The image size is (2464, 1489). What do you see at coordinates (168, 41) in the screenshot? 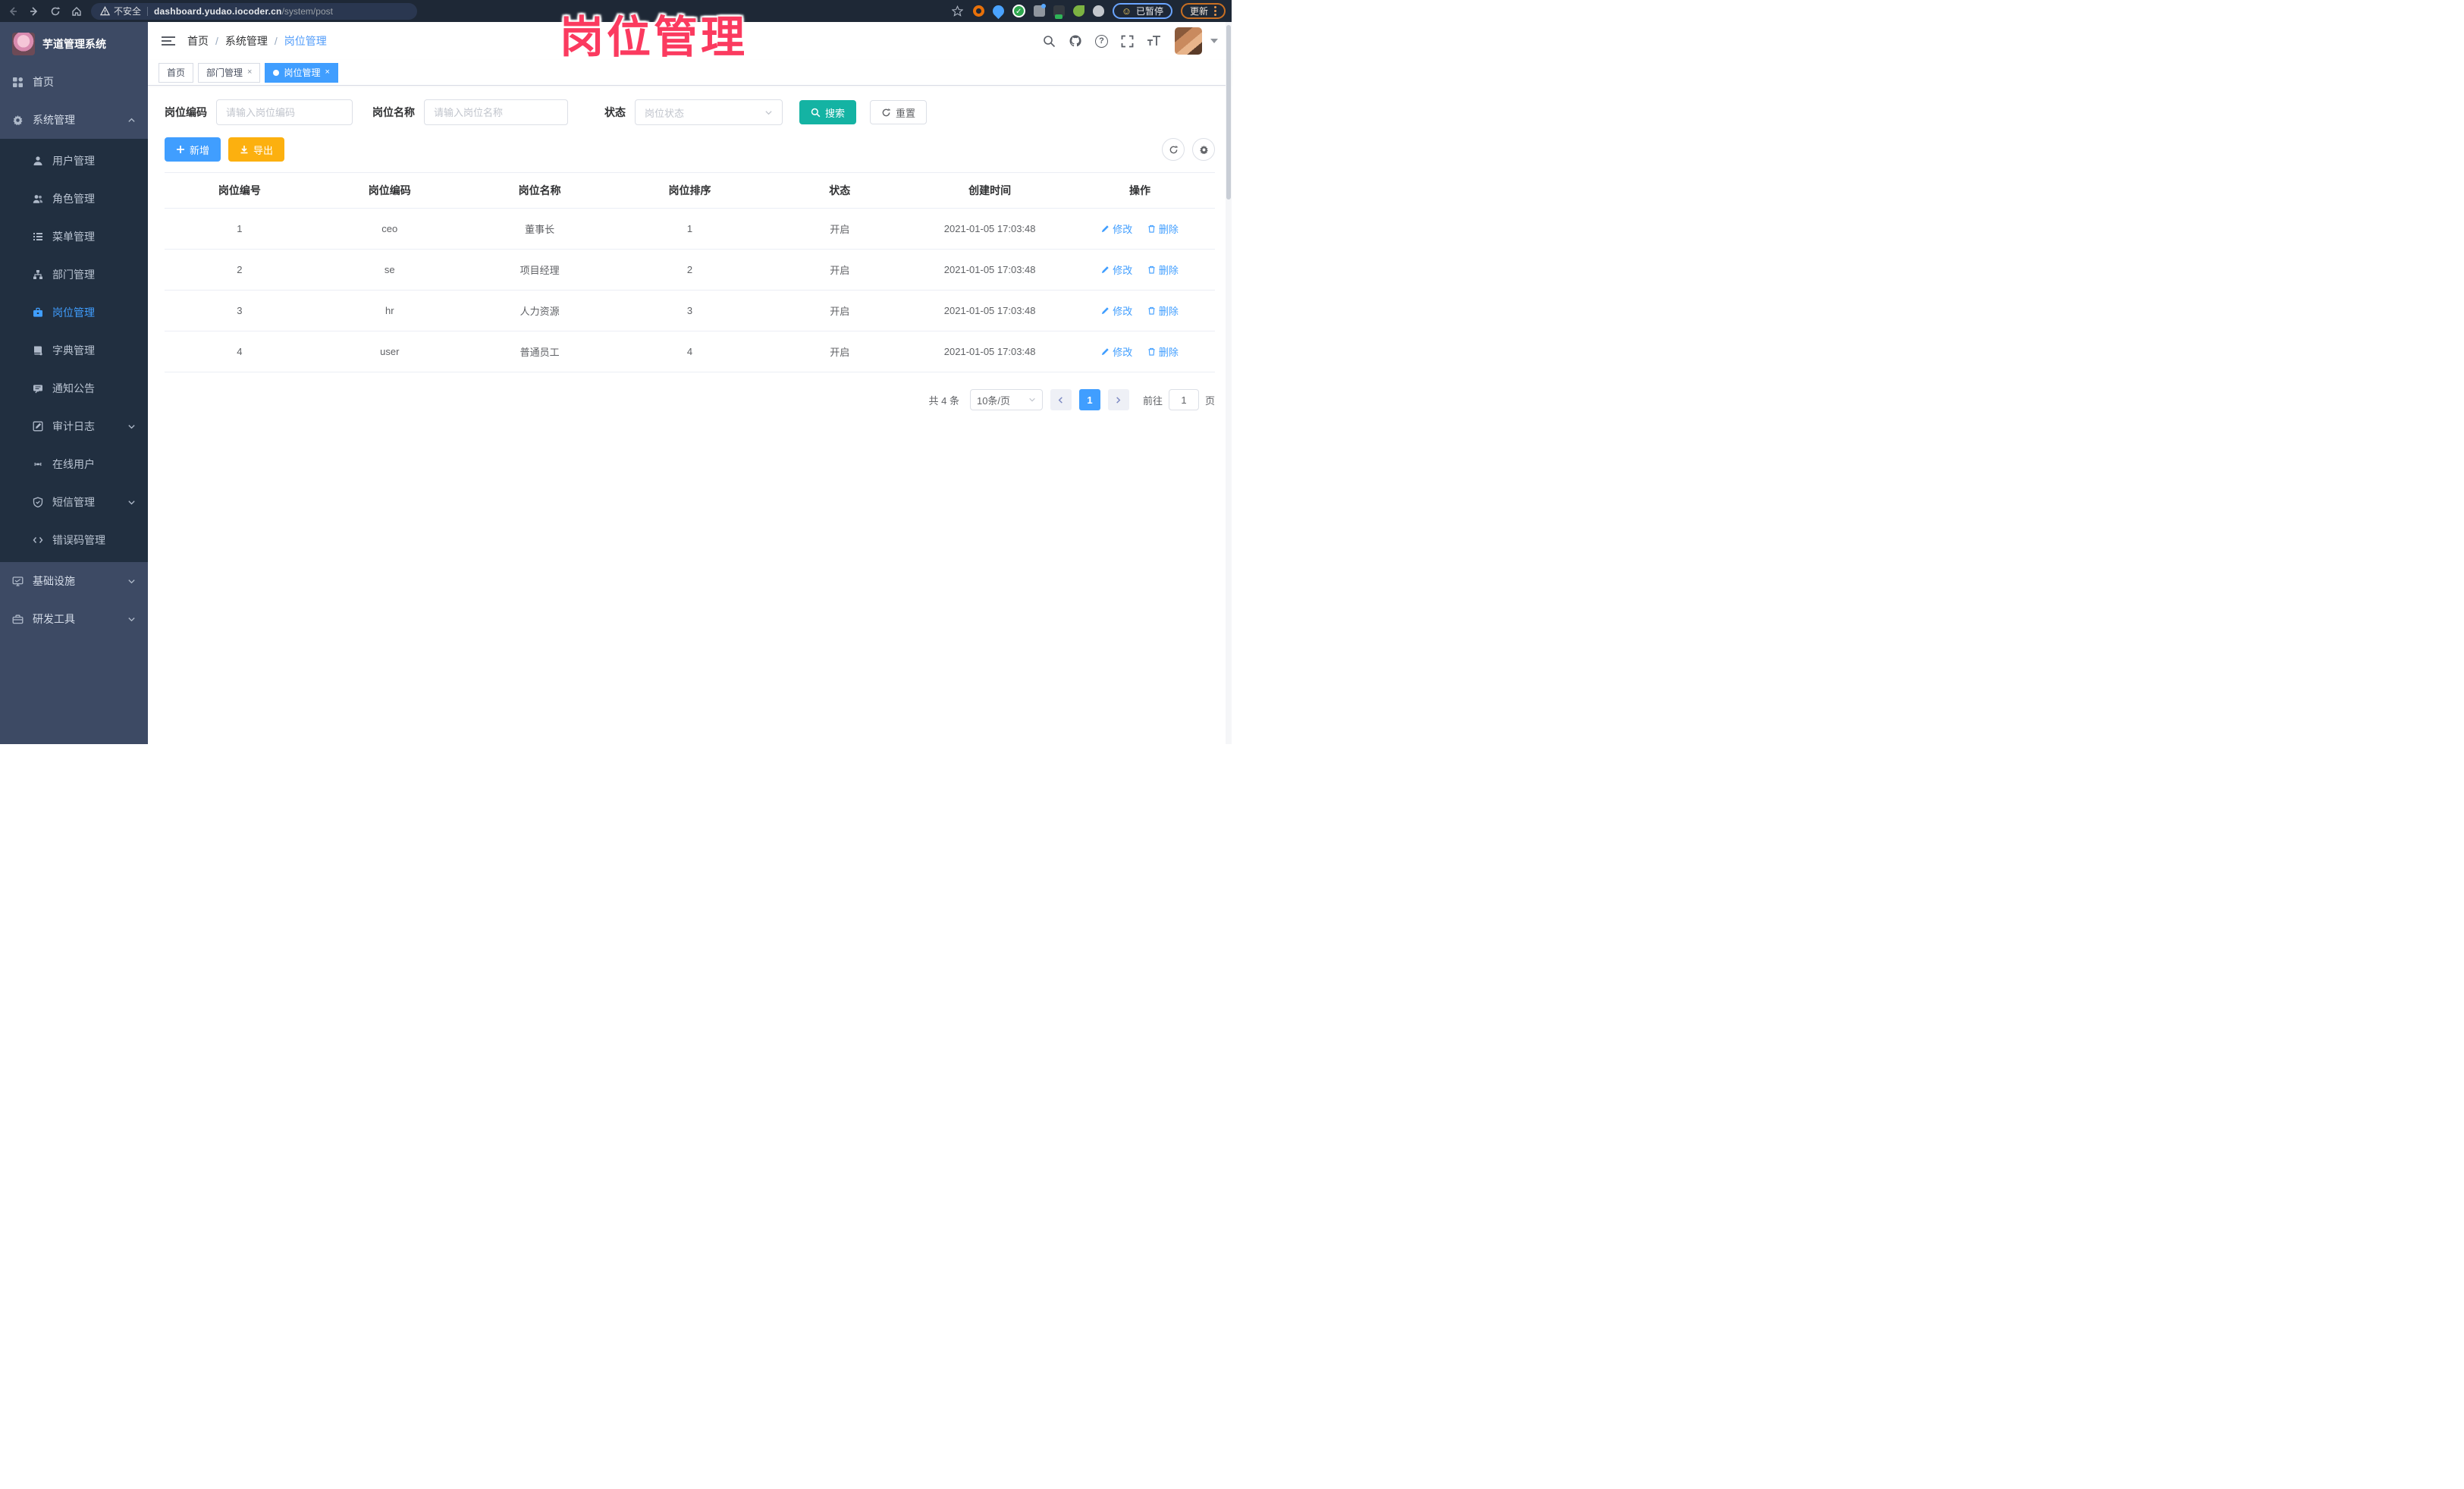
I see `hamburger-icon` at bounding box center [168, 41].